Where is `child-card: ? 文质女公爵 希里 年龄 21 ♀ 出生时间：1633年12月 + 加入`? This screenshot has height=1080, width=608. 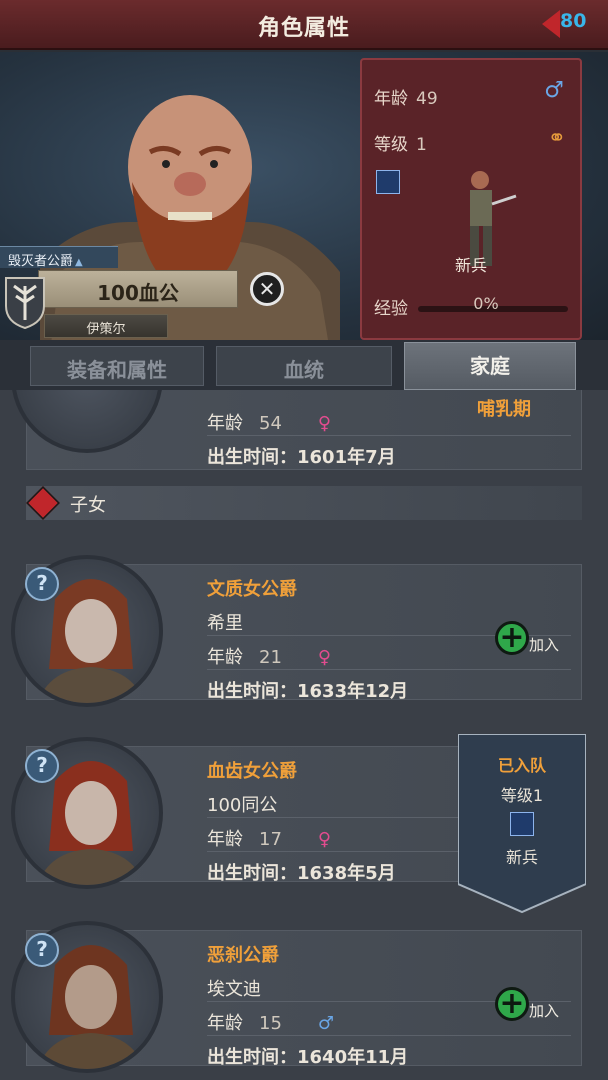
child-card: ? 文质女公爵 希里 年龄 21 ♀ 出生时间：1633年12月 + 加入 is located at coordinates (296, 631).